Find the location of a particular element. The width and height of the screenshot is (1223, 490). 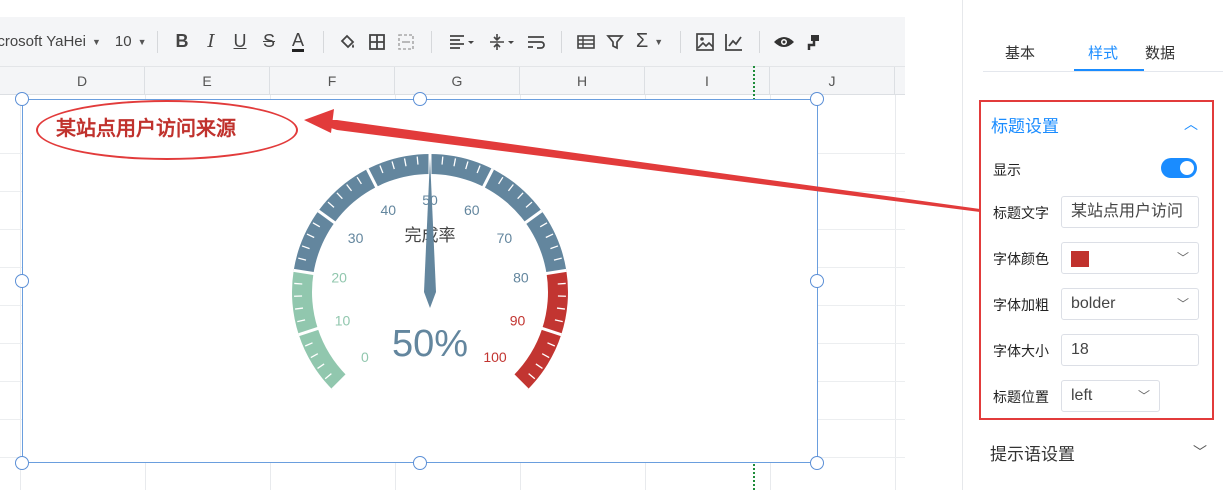

tab-data: 数据 is located at coordinates (1160, 52).